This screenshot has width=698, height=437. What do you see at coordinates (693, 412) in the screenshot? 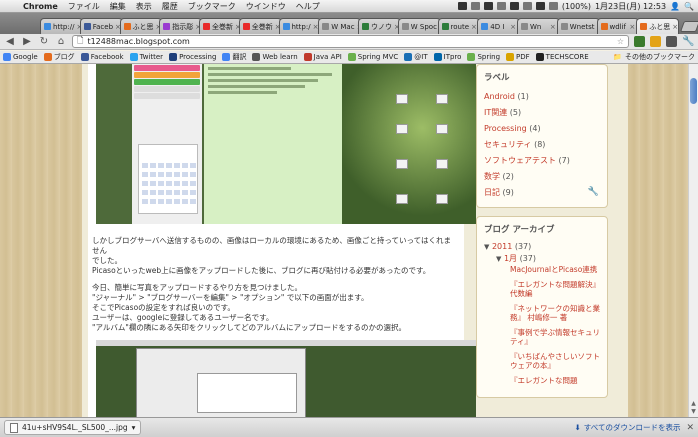
I see `scroll-down-arrow: ▼` at bounding box center [693, 412].